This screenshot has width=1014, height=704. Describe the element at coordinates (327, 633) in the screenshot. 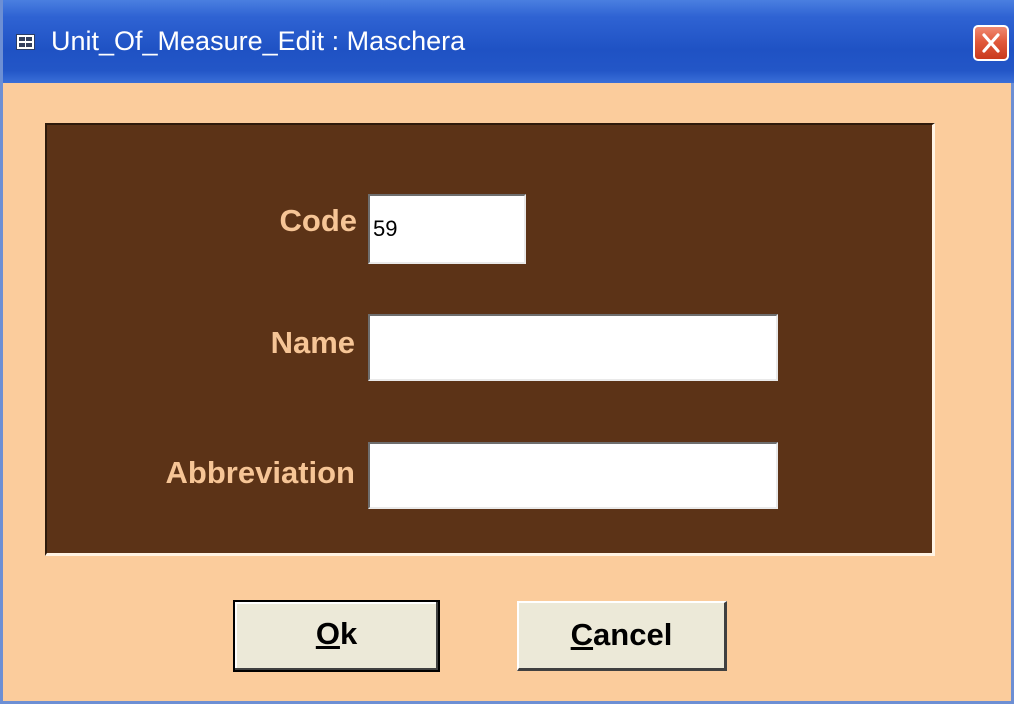

I see `ok-mnemonic: O` at that location.